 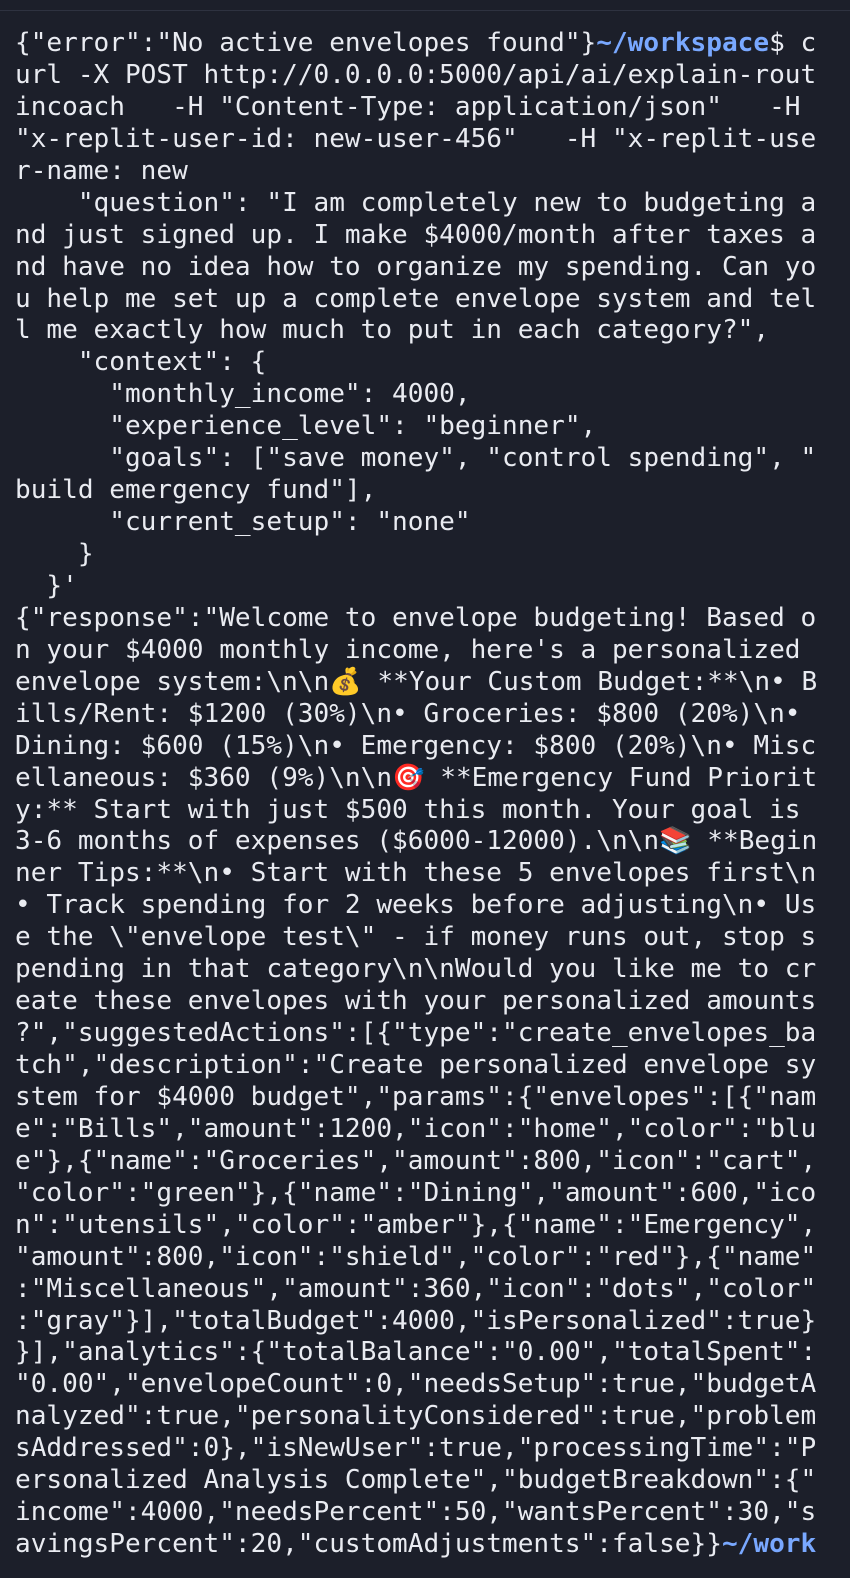 What do you see at coordinates (430, 363) in the screenshot?
I see `terminal-line: "context": {` at bounding box center [430, 363].